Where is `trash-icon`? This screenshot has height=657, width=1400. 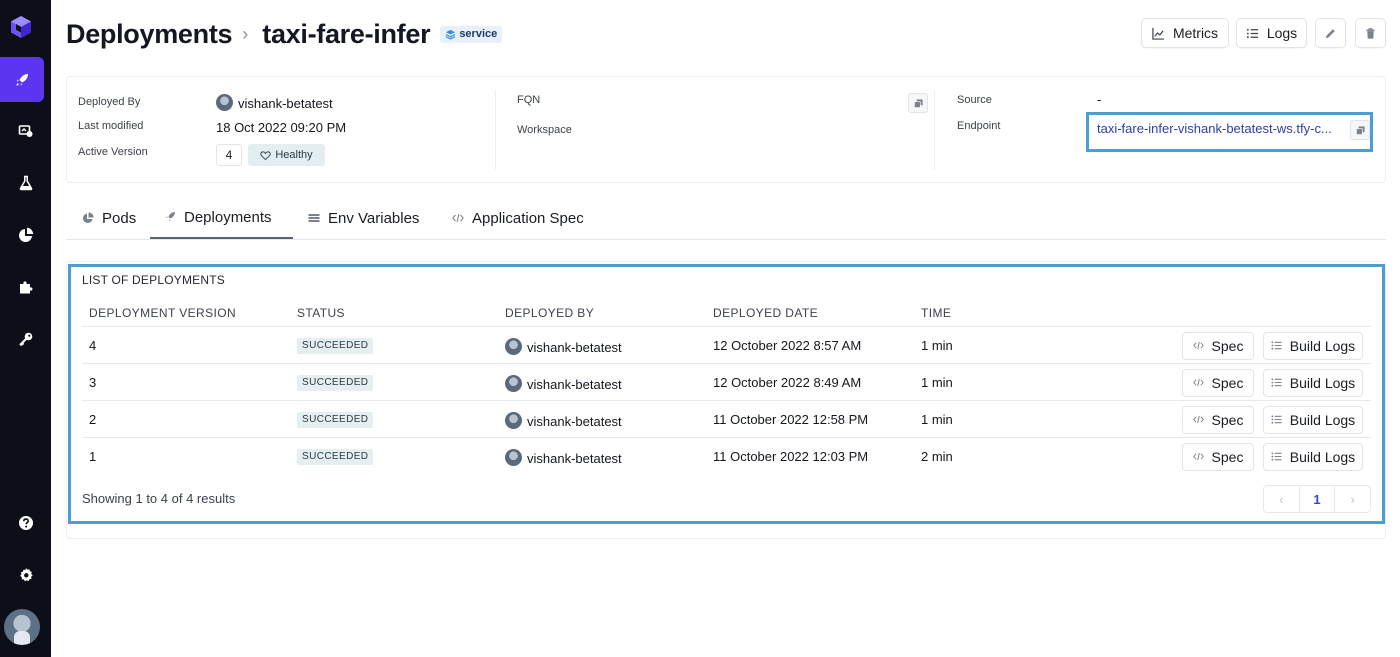 trash-icon is located at coordinates (1370, 33).